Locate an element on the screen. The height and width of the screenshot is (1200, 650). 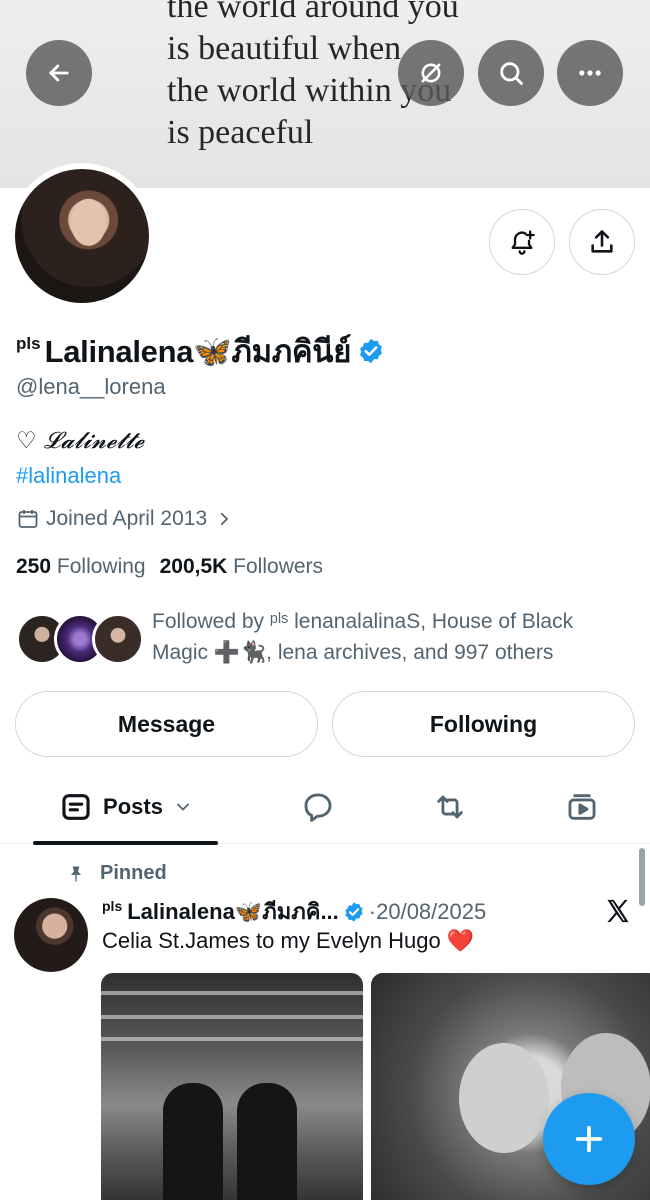
display-name: Lalinalena🦋ภีมภคินีย์ is located at coordinates (198, 351).